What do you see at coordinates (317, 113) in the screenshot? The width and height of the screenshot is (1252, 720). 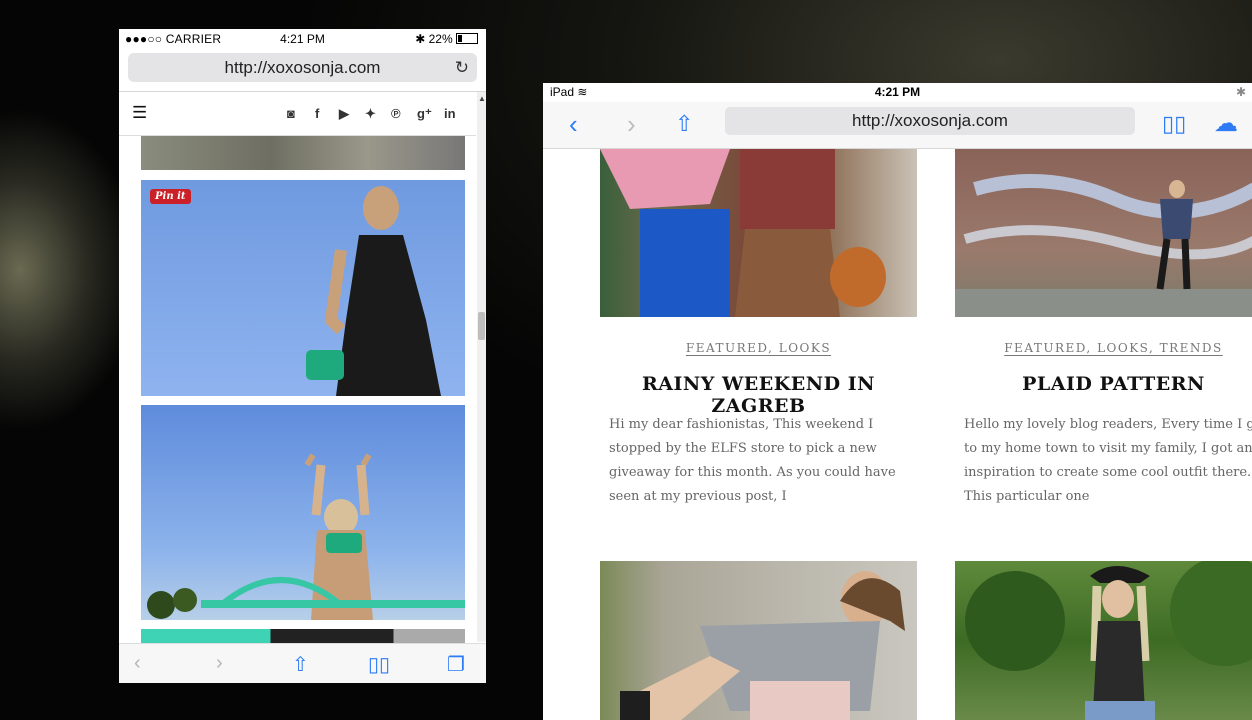 I see `facebook-icon: f` at bounding box center [317, 113].